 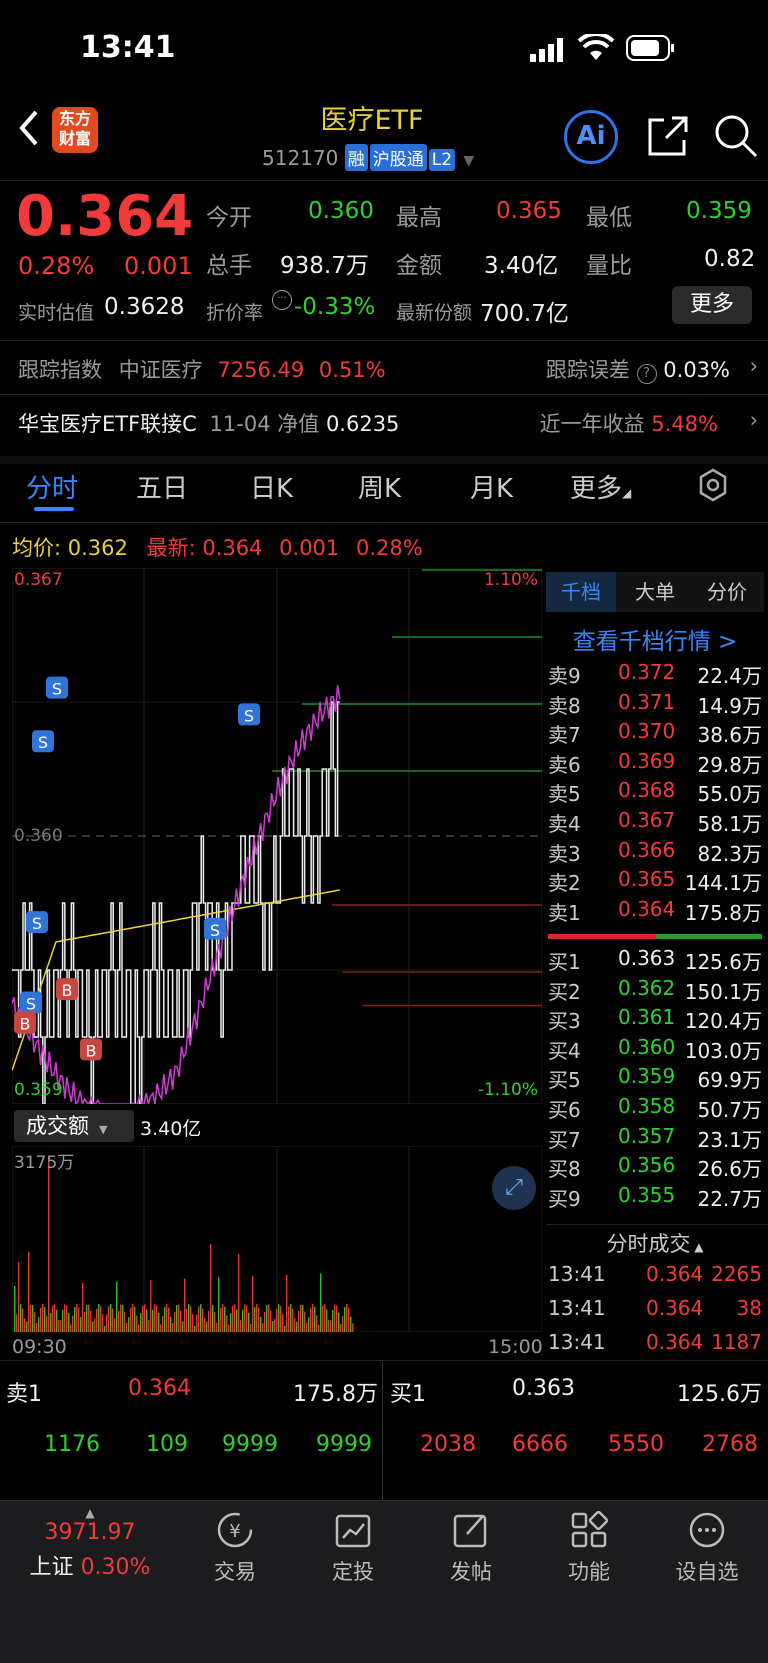 What do you see at coordinates (647, 849) in the screenshot?
I see `row-price: 0.366` at bounding box center [647, 849].